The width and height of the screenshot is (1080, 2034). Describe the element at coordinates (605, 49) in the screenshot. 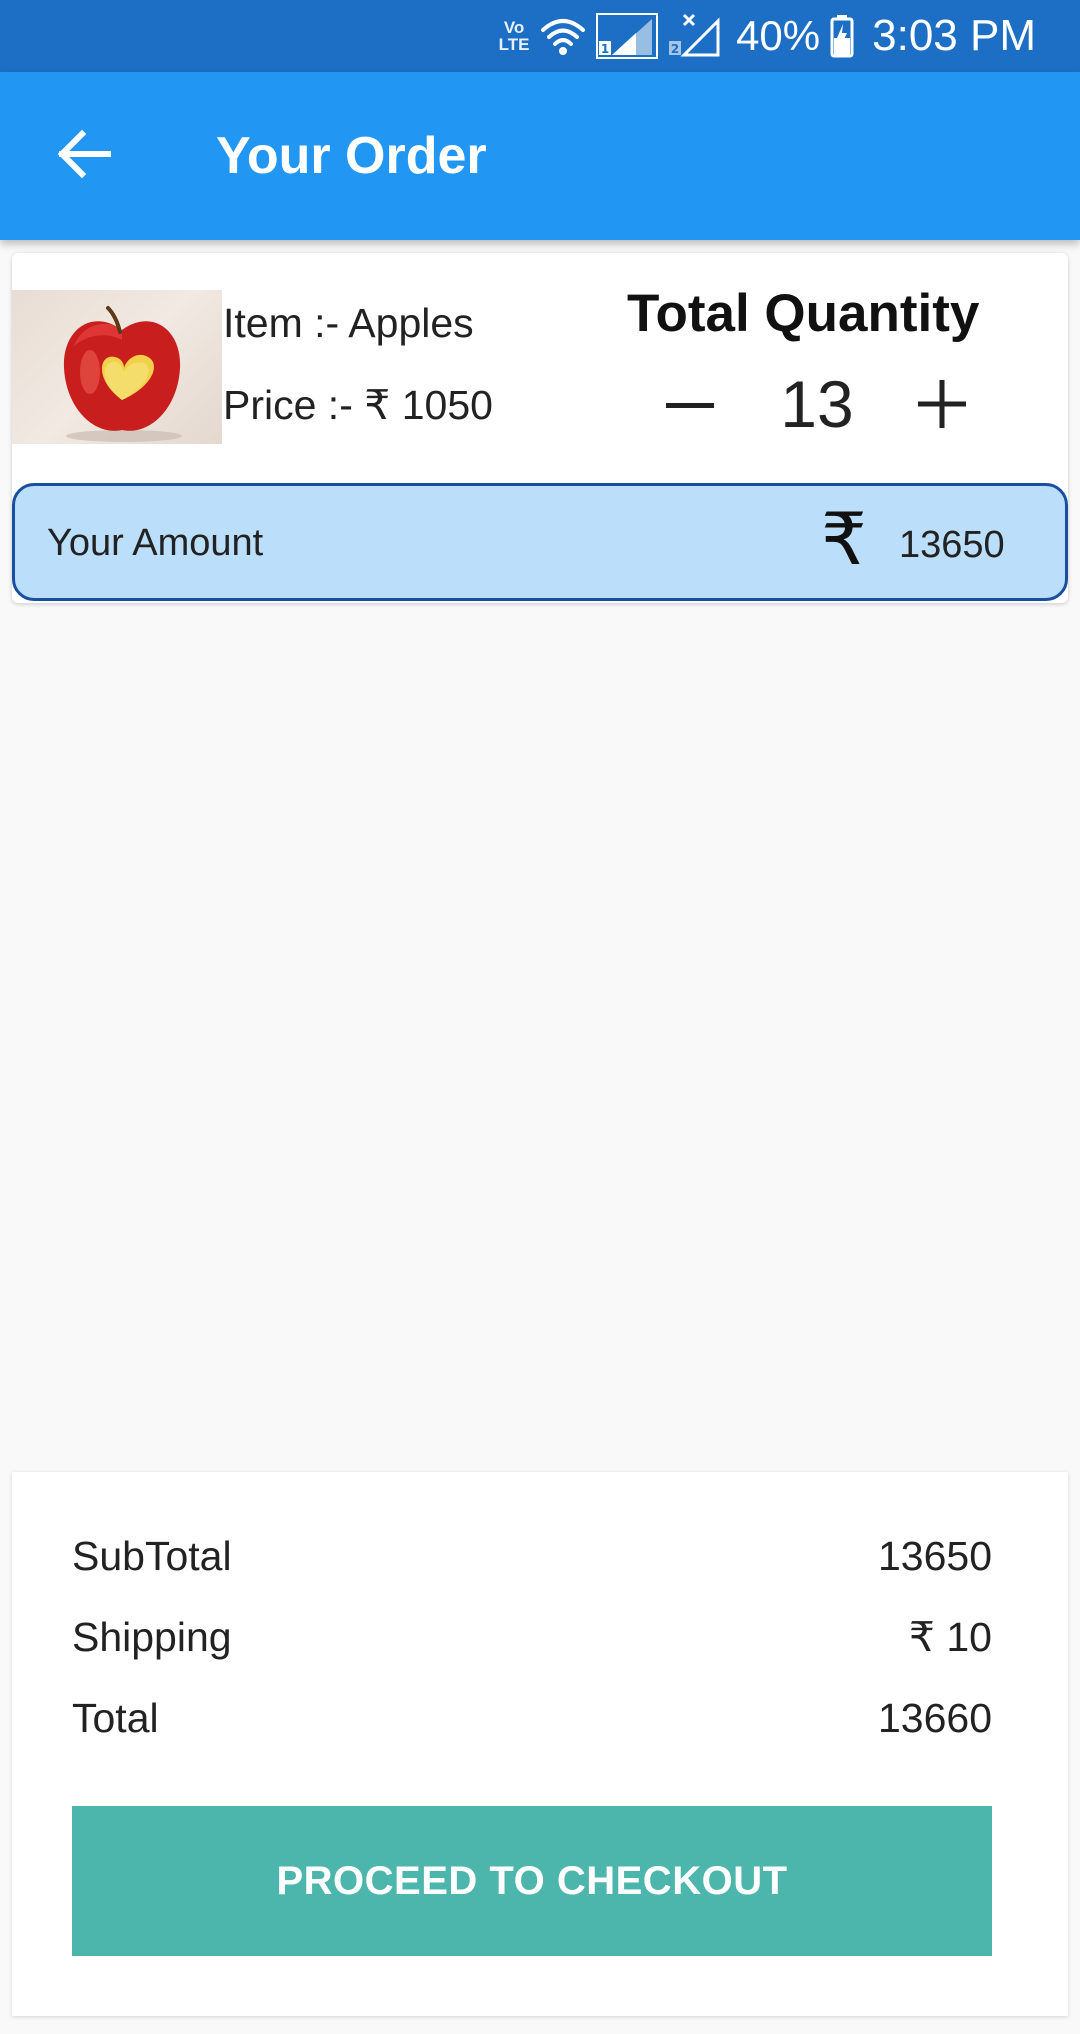

I see `sim1-label: 1` at that location.